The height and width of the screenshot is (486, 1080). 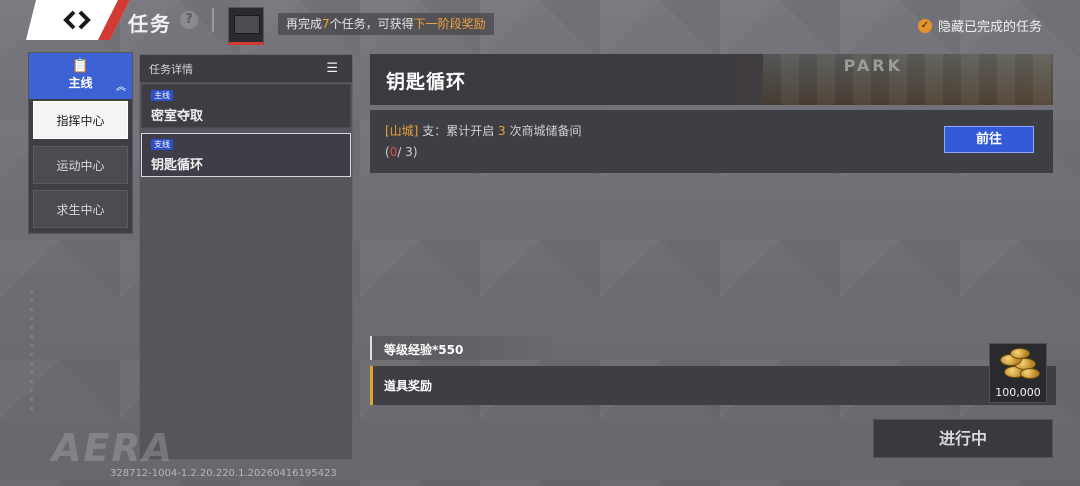 I want to click on task-list-header-label: 任务详情, so click(x=171, y=69).